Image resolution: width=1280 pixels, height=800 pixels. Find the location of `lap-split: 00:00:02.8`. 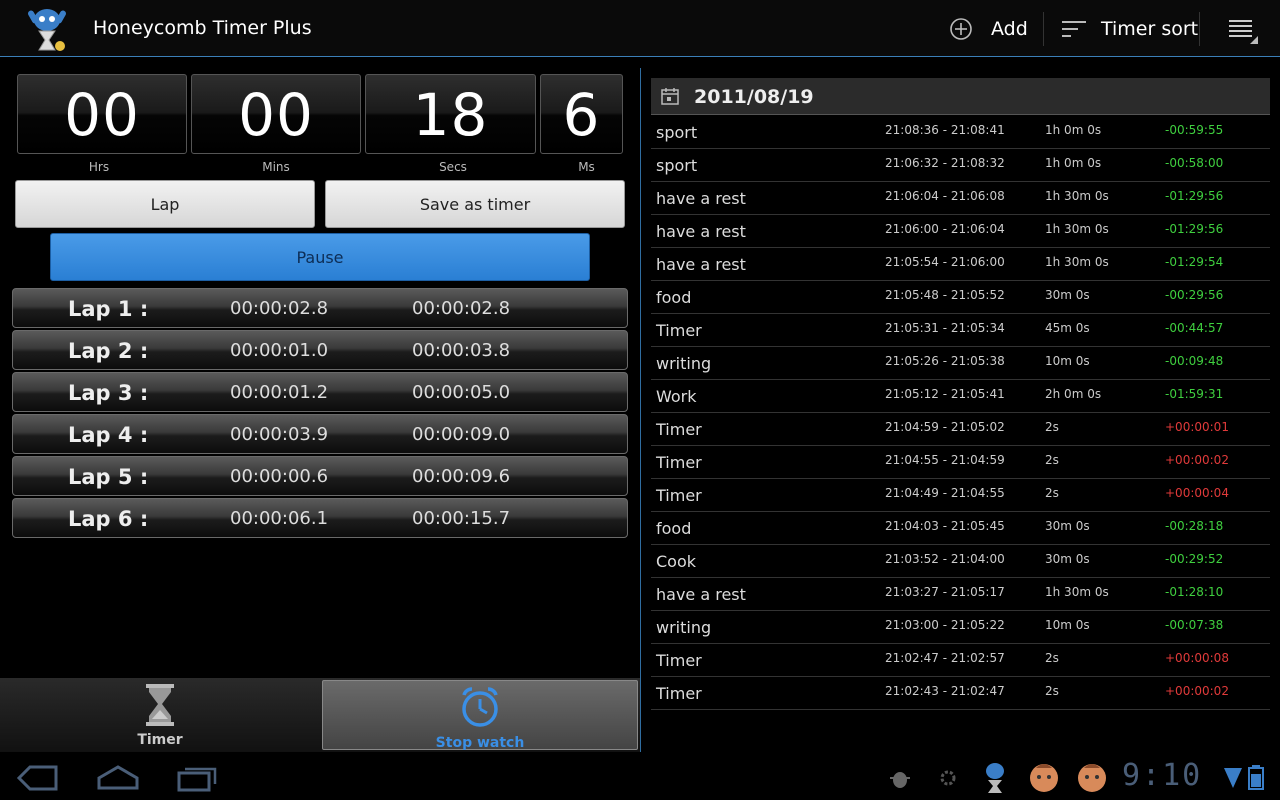

lap-split: 00:00:02.8 is located at coordinates (279, 308).